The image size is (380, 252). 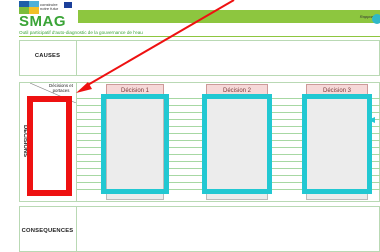 I want to click on consequences-divider, so click(x=76, y=229).